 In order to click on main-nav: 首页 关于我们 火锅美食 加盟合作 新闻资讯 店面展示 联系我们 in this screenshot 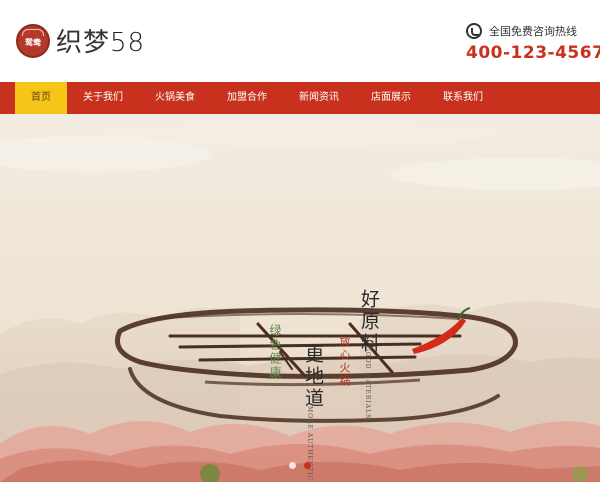, I will do `click(300, 98)`.